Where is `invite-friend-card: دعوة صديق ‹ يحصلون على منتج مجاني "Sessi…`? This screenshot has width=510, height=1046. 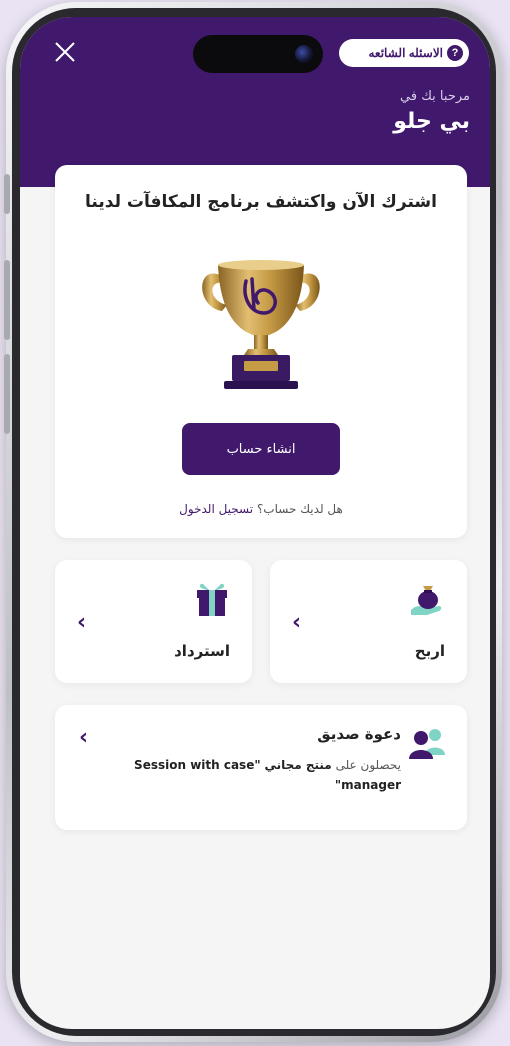 invite-friend-card: دعوة صديق ‹ يحصلون على منتج مجاني "Sessi… is located at coordinates (261, 767).